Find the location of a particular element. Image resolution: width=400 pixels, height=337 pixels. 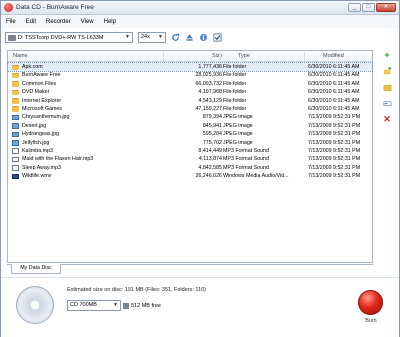

option-checkbox is located at coordinates (217, 38).